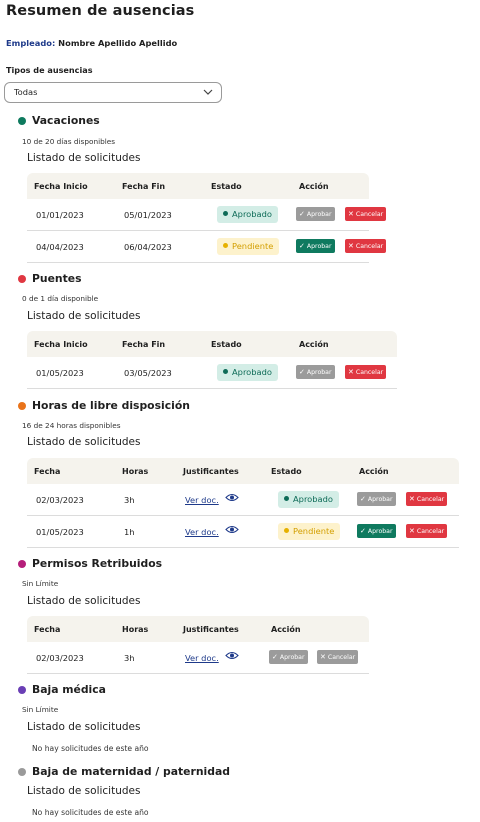  Describe the element at coordinates (40, 583) in the screenshot. I see `permisos-available: Sin Límite` at that location.